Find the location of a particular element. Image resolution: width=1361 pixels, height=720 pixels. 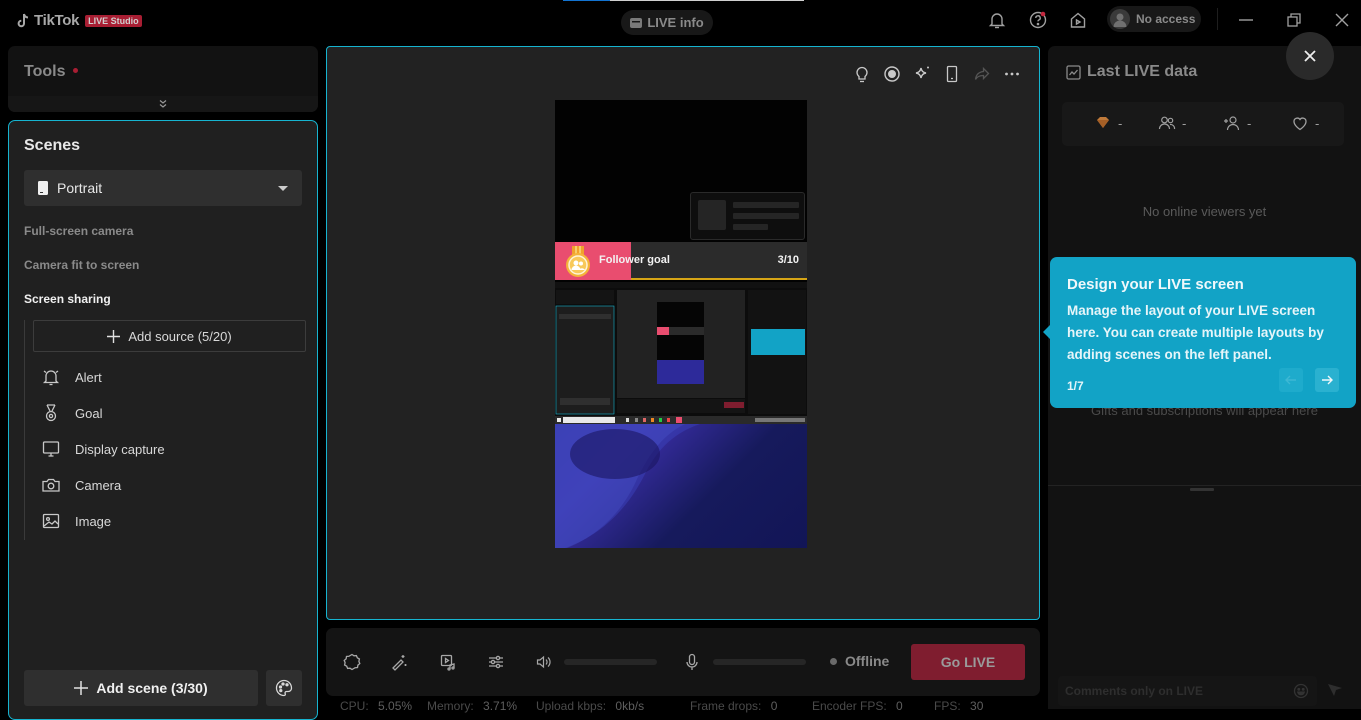

no-viewers-message: No online viewers yet is located at coordinates (1204, 211).